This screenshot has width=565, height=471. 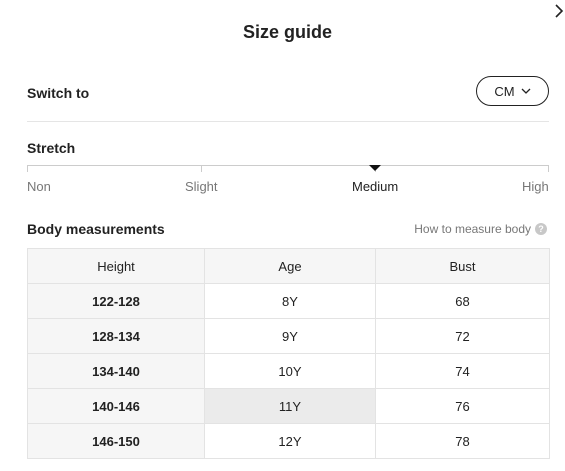 I want to click on cell-age: 8Y, so click(x=290, y=301).